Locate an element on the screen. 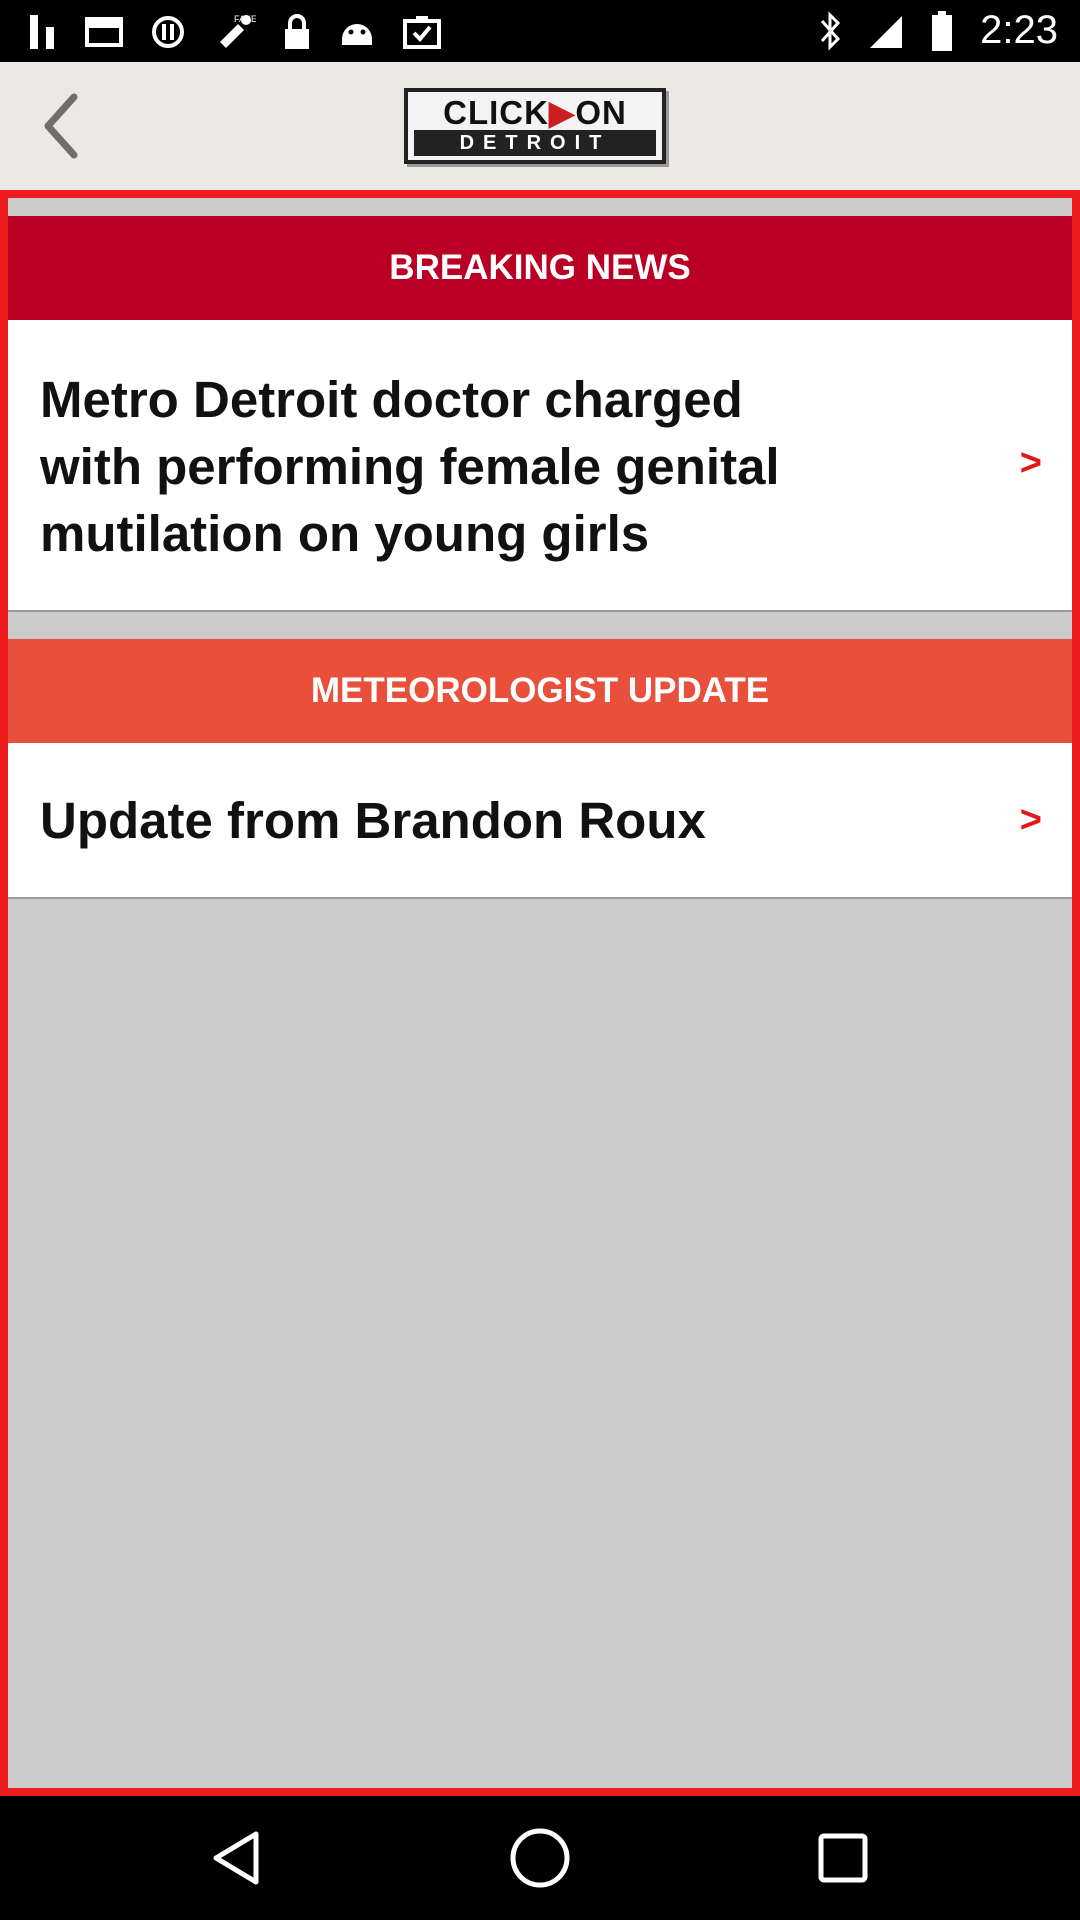  back-button is located at coordinates (60, 126).